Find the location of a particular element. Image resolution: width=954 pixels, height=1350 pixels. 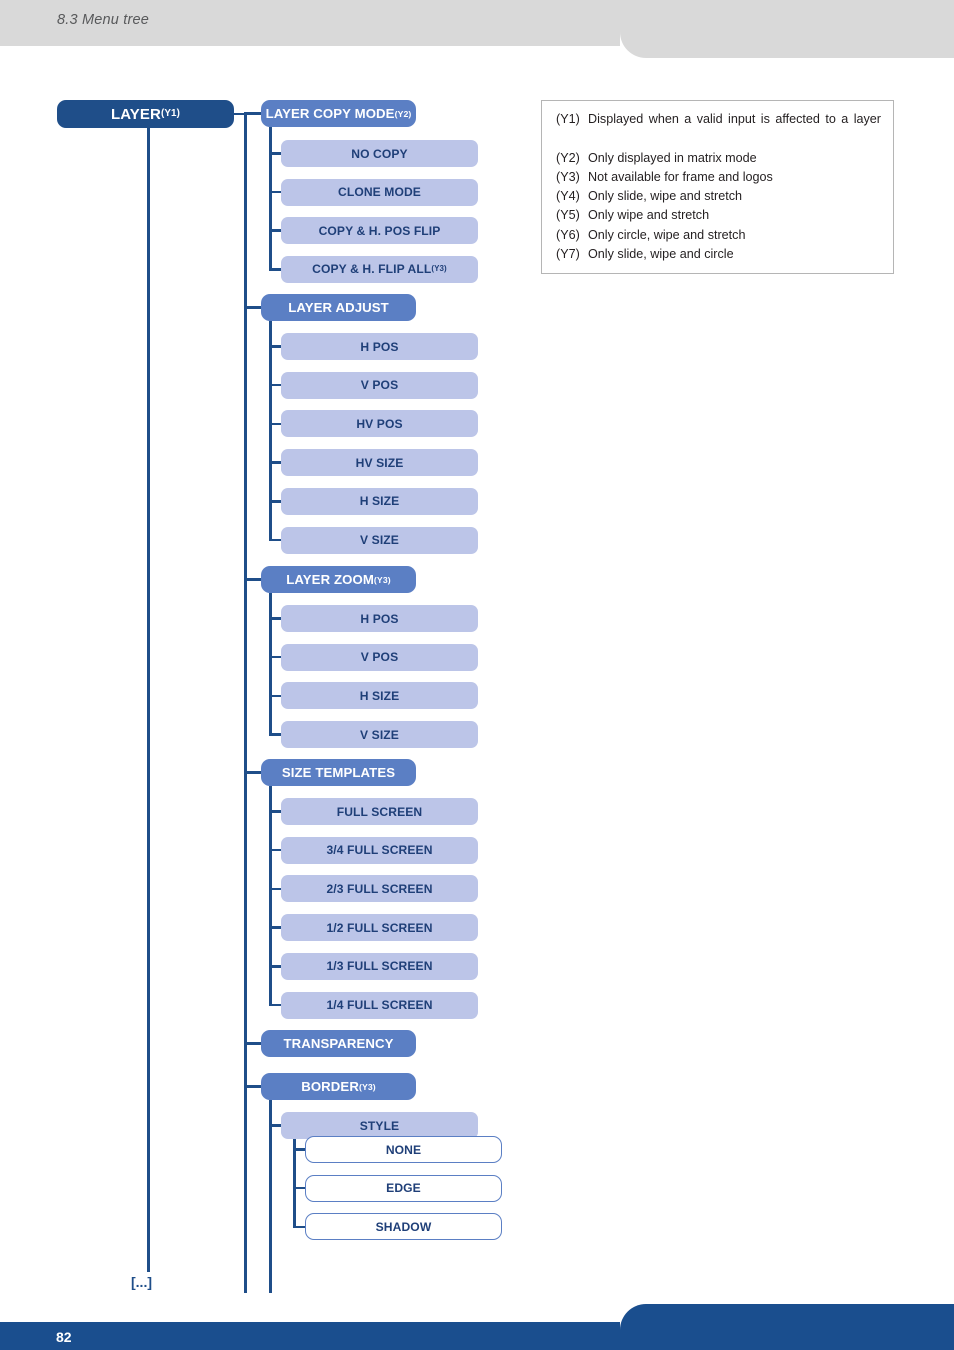

node-label: LAYER ZOOM is located at coordinates (330, 579).